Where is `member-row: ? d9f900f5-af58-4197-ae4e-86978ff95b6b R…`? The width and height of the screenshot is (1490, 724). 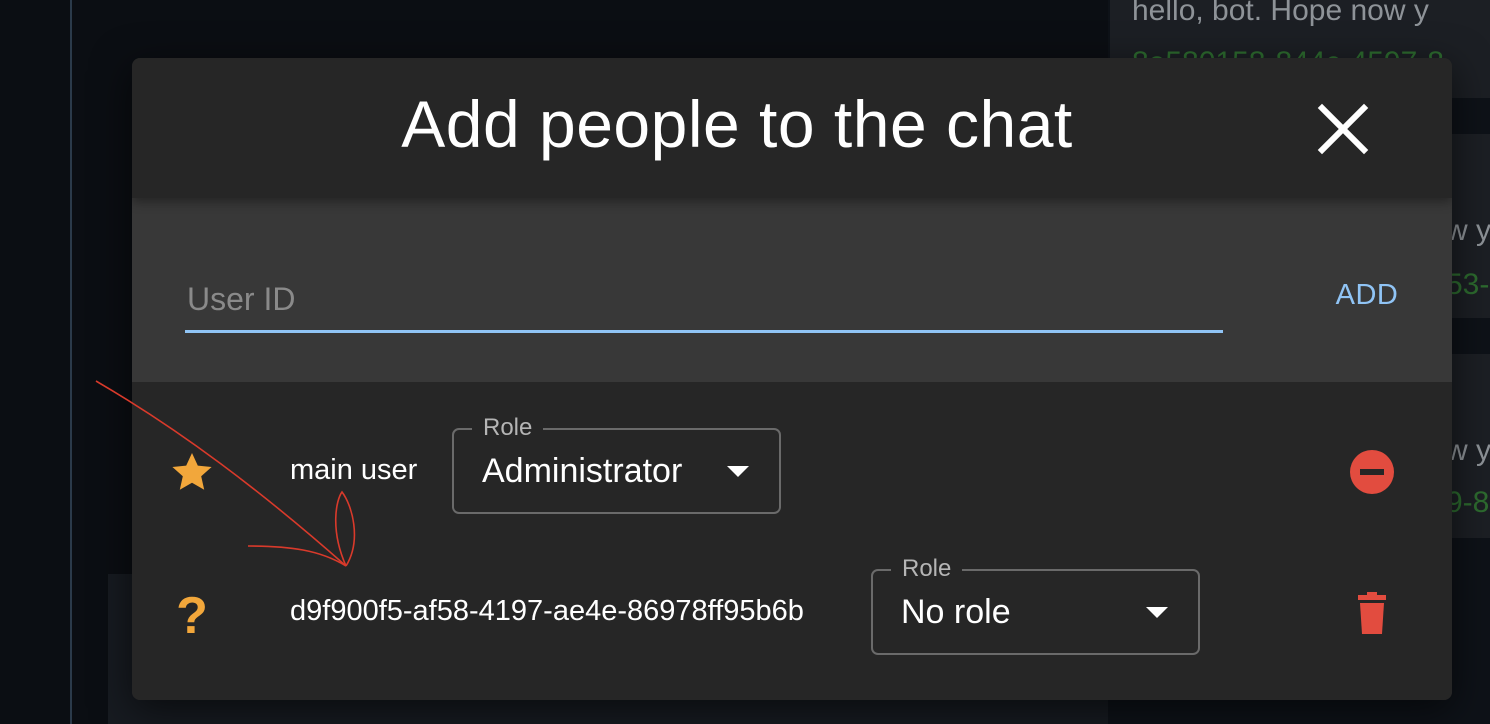 member-row: ? d9f900f5-af58-4197-ae4e-86978ff95b6b R… is located at coordinates (792, 607).